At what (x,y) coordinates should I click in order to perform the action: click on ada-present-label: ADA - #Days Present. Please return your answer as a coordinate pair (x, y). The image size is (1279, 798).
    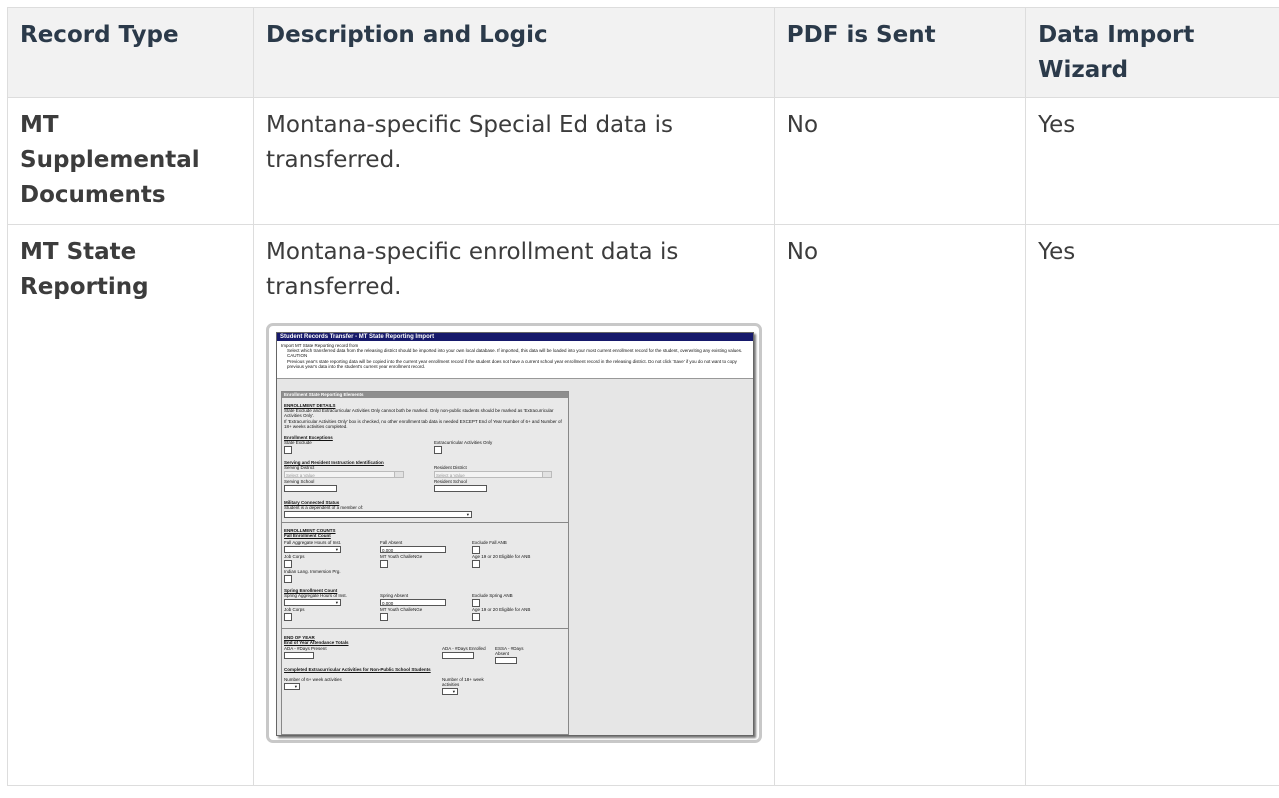
    Looking at the image, I should click on (305, 648).